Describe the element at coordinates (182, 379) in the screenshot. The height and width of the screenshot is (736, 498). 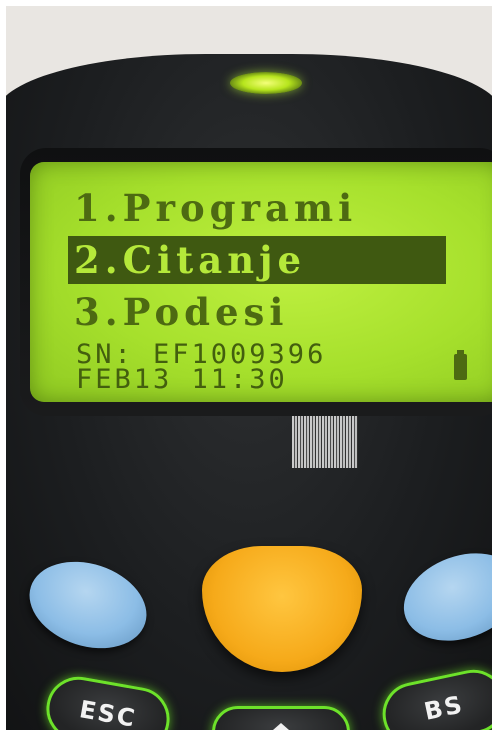
I see `date-time: FEB13 11:30` at that location.